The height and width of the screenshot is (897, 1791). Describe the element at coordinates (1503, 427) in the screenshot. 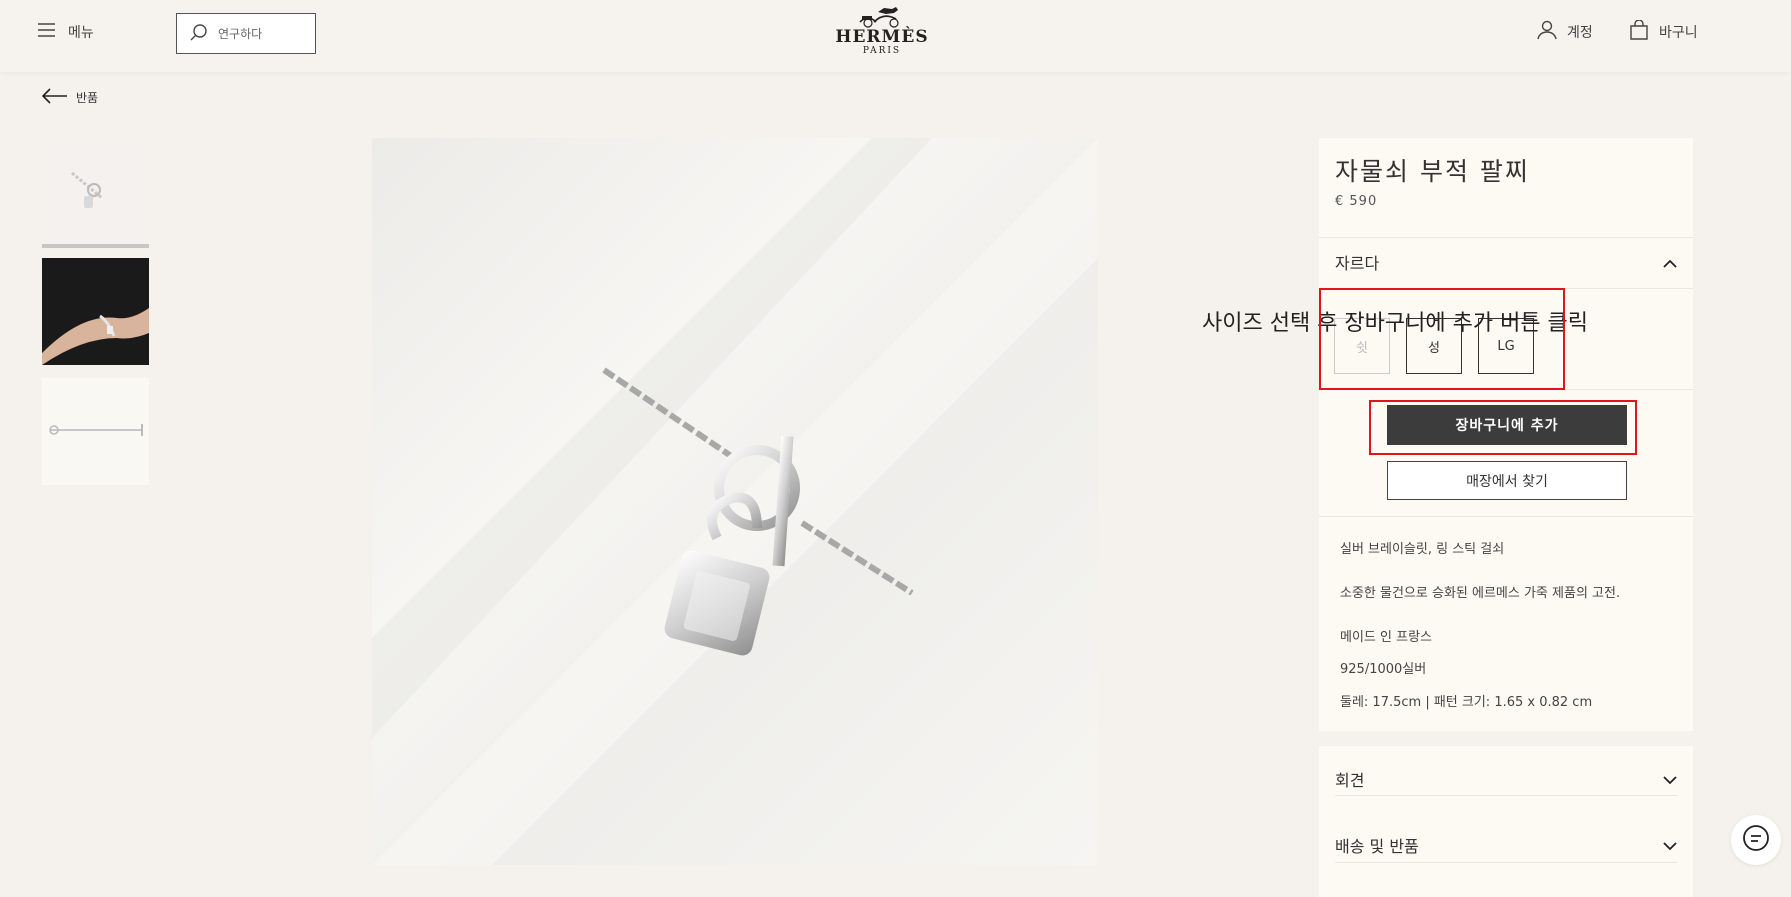

I see `add-to-cart-highlight-box` at that location.